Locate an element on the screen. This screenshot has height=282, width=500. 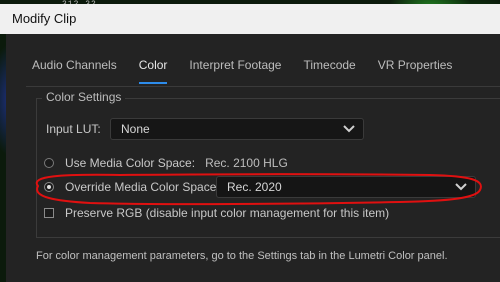
override-value: Rec. 2020 is located at coordinates (254, 187).